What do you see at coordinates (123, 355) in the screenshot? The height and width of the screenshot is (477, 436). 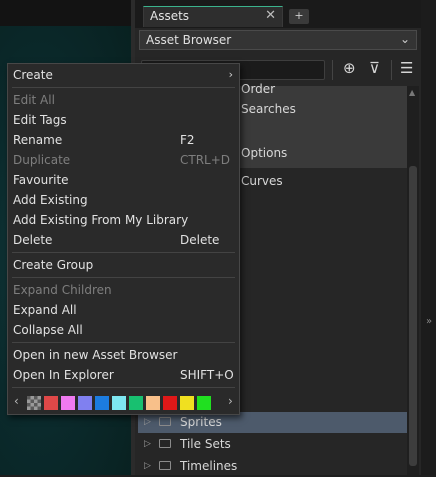 I see `menu-item-open-new-browser: Open in new Asset Browser` at bounding box center [123, 355].